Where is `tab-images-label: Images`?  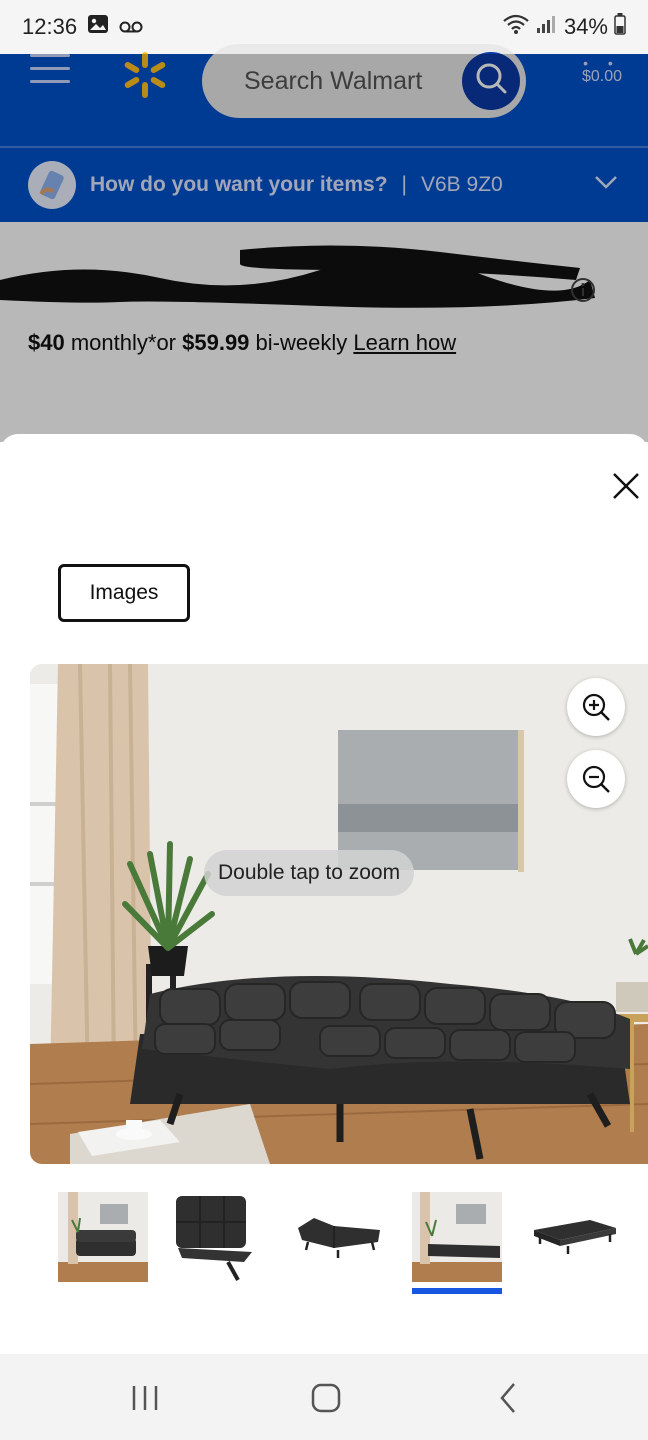
tab-images-label: Images is located at coordinates (124, 592).